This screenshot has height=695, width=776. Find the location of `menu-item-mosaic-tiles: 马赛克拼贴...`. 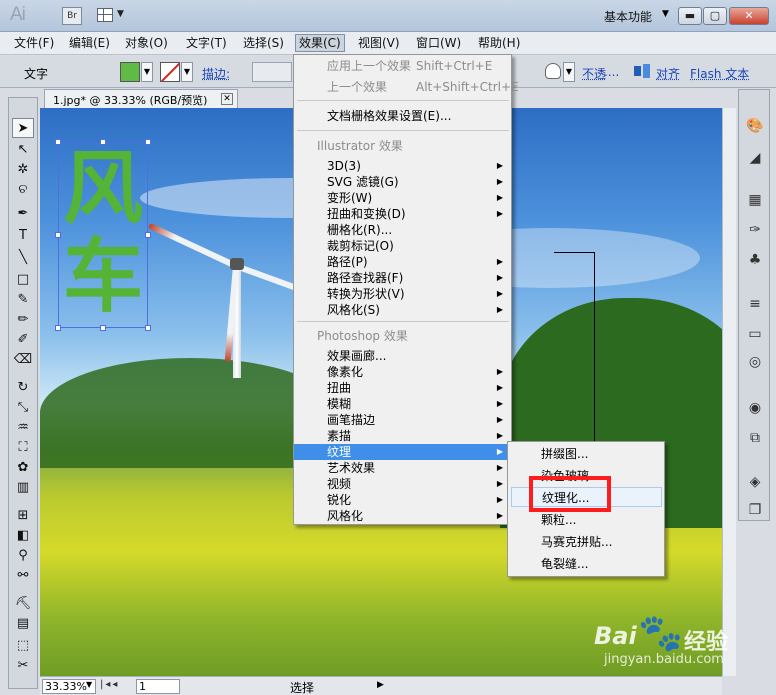

menu-item-mosaic-tiles: 马赛克拼贴... is located at coordinates (586, 542).